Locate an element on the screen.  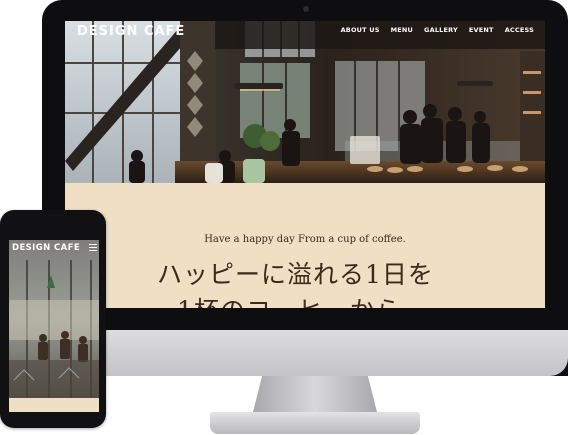
monitor-stand-base is located at coordinates (315, 423).